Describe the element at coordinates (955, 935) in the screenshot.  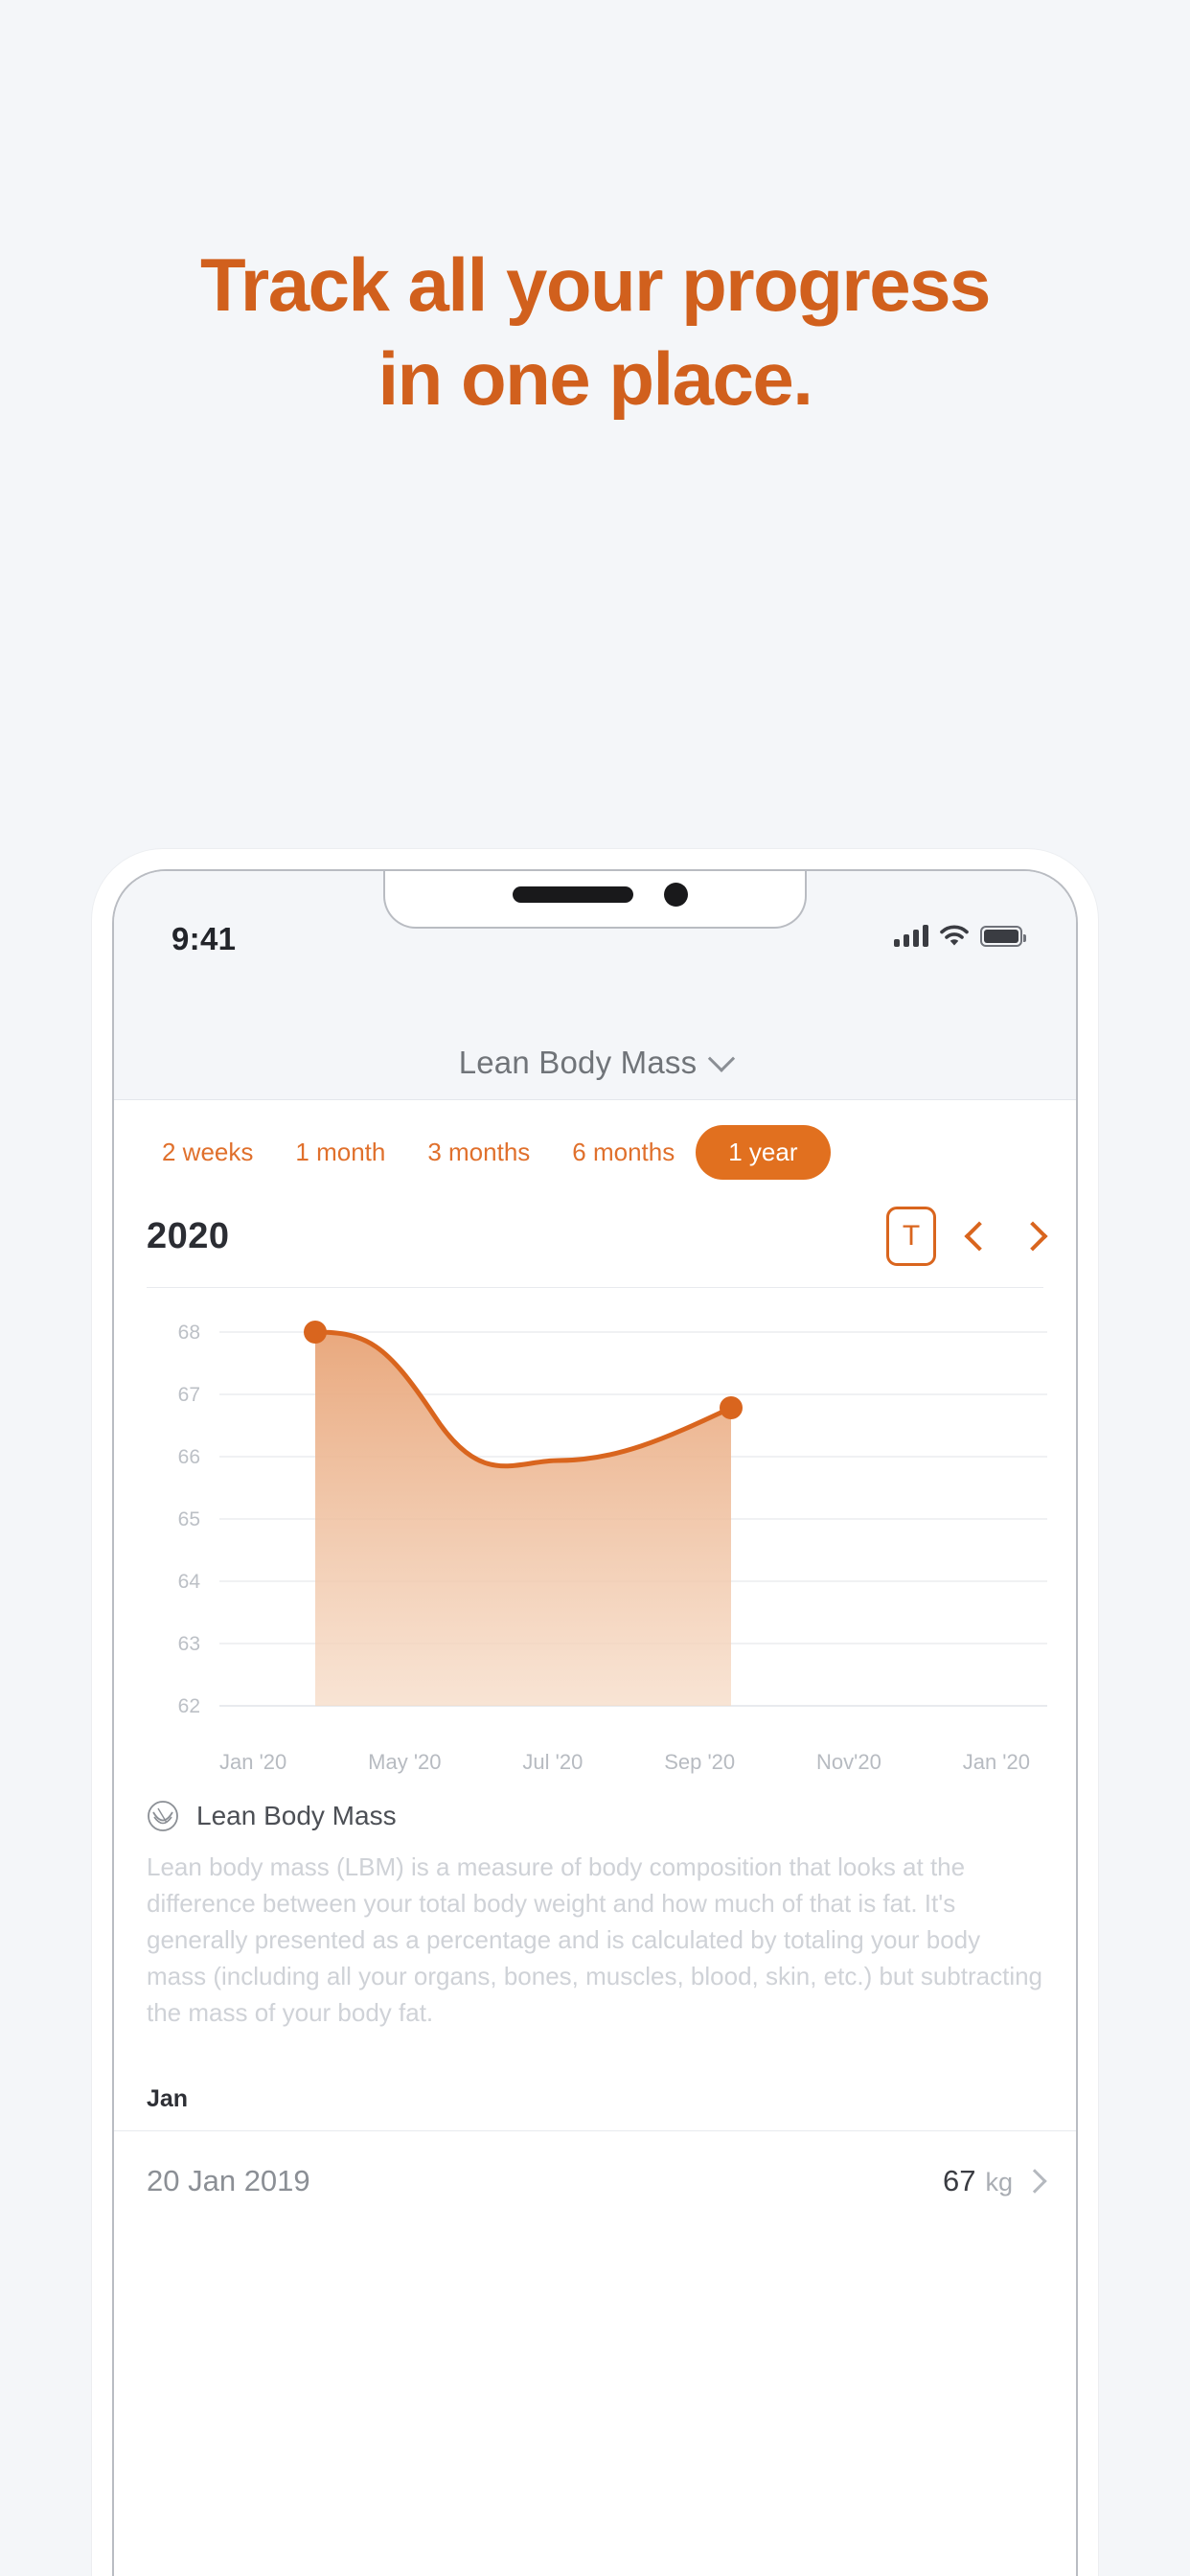
I see `wifi-icon` at that location.